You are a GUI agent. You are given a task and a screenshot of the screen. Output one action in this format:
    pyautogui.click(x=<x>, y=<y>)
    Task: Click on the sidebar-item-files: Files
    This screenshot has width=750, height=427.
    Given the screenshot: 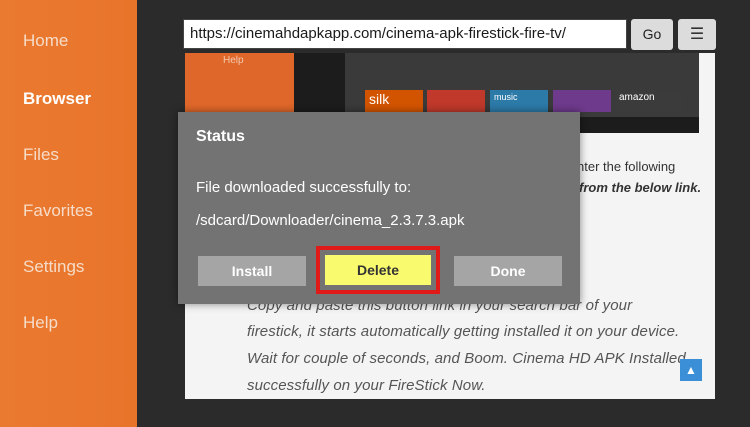 What is the action you would take?
    pyautogui.click(x=41, y=155)
    